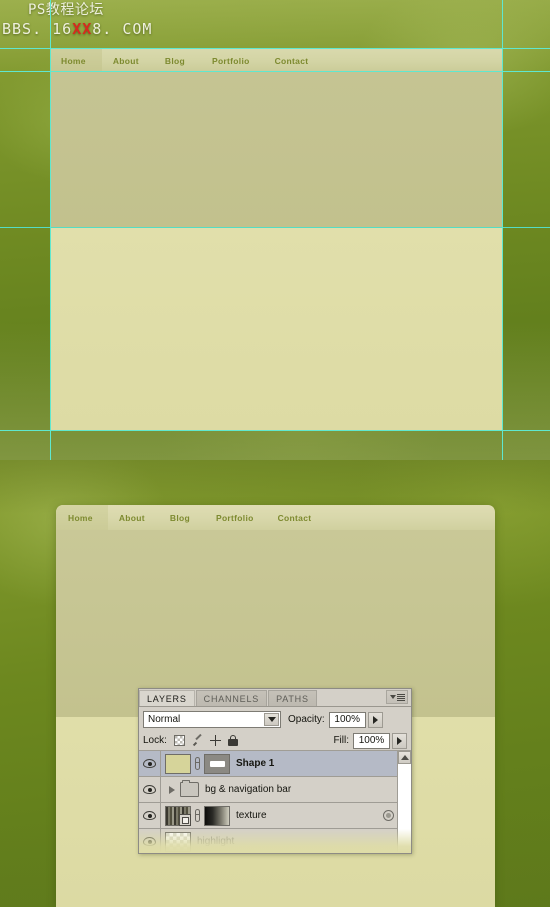 The width and height of the screenshot is (550, 907). I want to click on lock-label: Lock:, so click(155, 740).